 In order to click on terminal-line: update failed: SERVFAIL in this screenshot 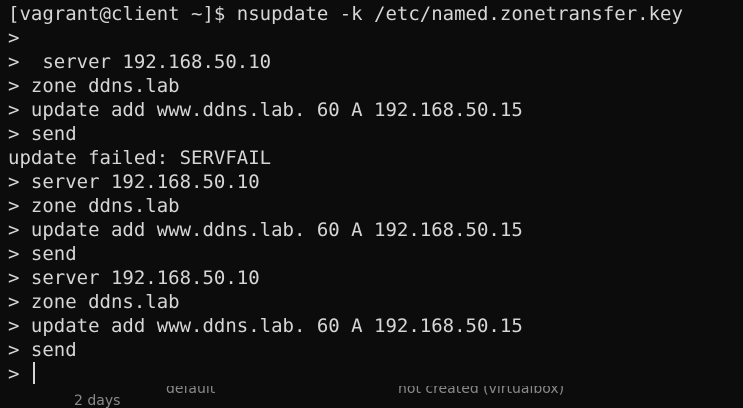, I will do `click(140, 158)`.